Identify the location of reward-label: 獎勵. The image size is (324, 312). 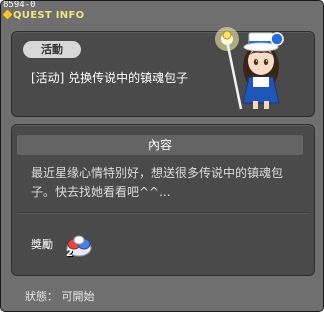
(42, 244).